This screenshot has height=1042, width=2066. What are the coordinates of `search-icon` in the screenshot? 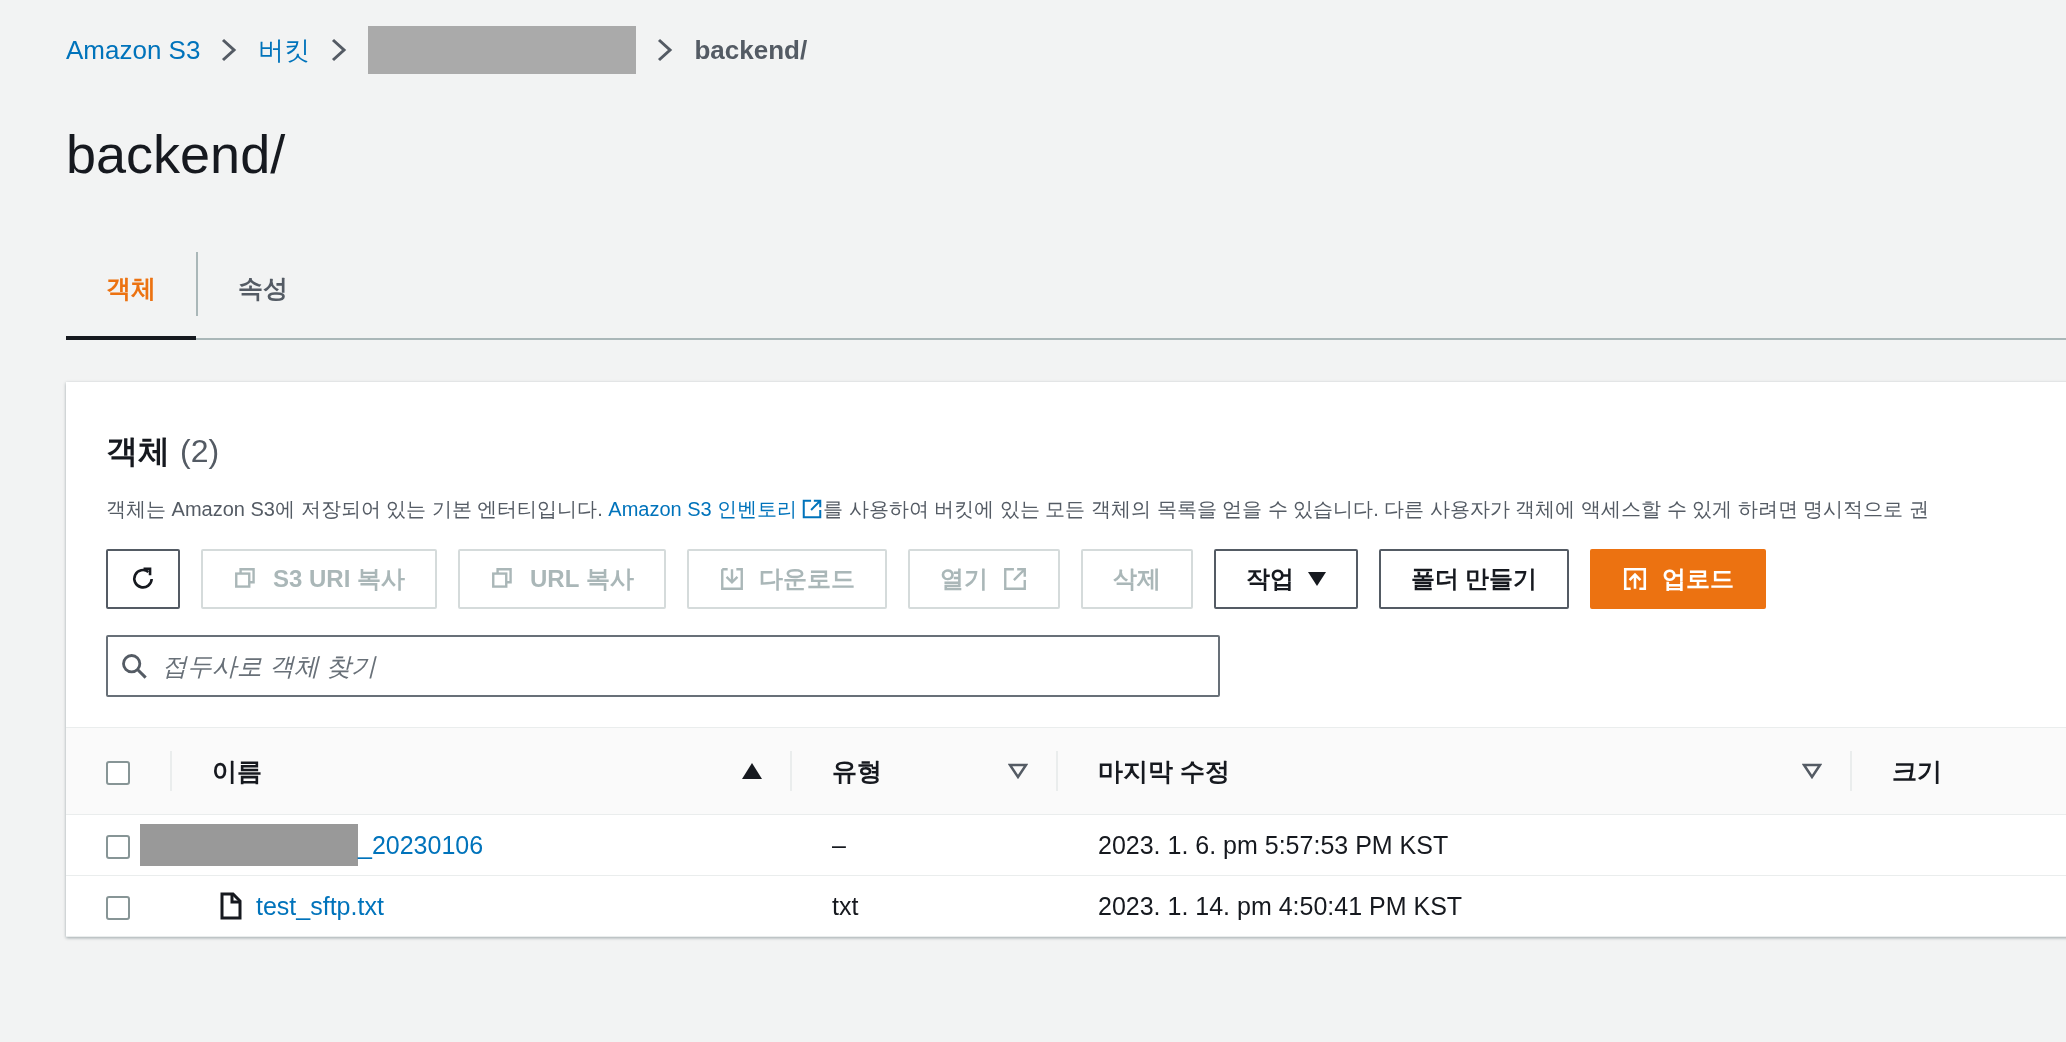 It's located at (134, 666).